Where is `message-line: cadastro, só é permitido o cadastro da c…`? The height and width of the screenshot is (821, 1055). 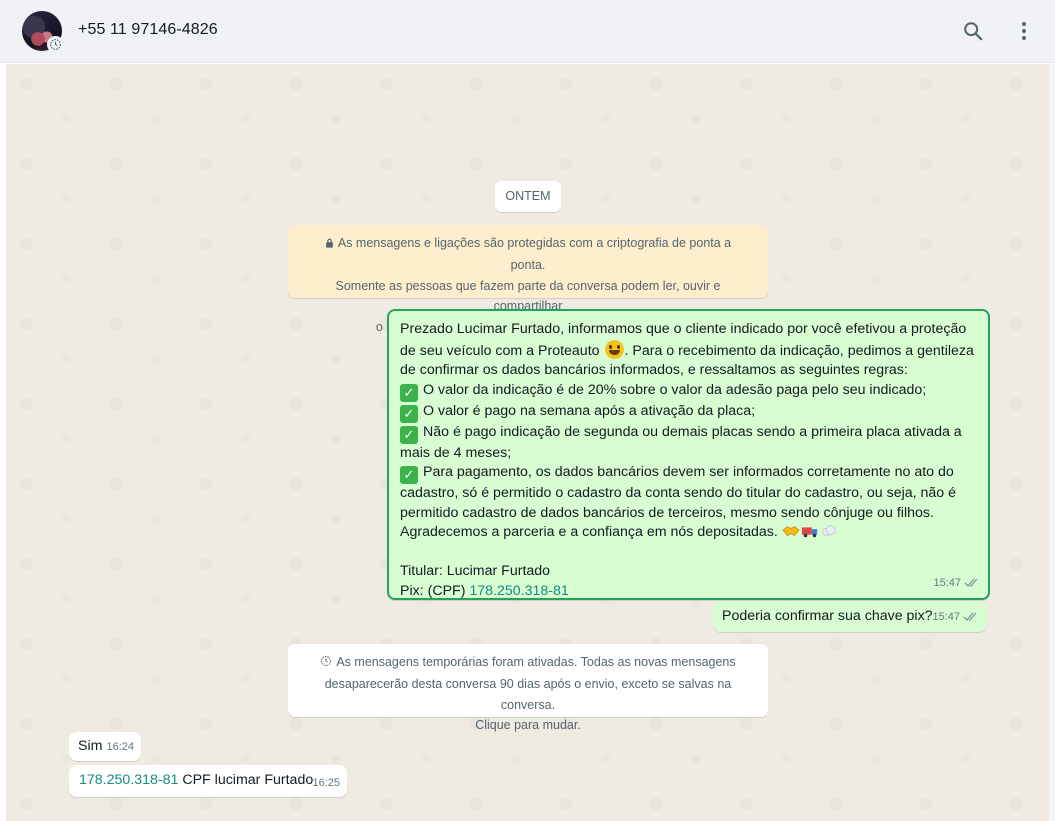 message-line: cadastro, só é permitido o cadastro da c… is located at coordinates (678, 493).